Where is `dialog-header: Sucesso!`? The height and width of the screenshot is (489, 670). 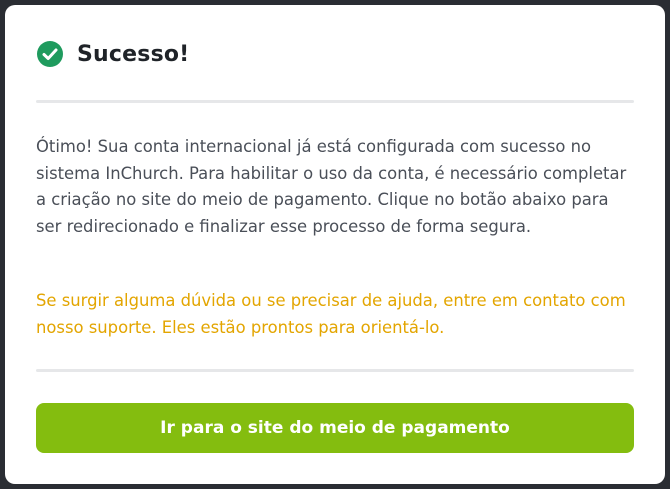 dialog-header: Sucesso! is located at coordinates (112, 54).